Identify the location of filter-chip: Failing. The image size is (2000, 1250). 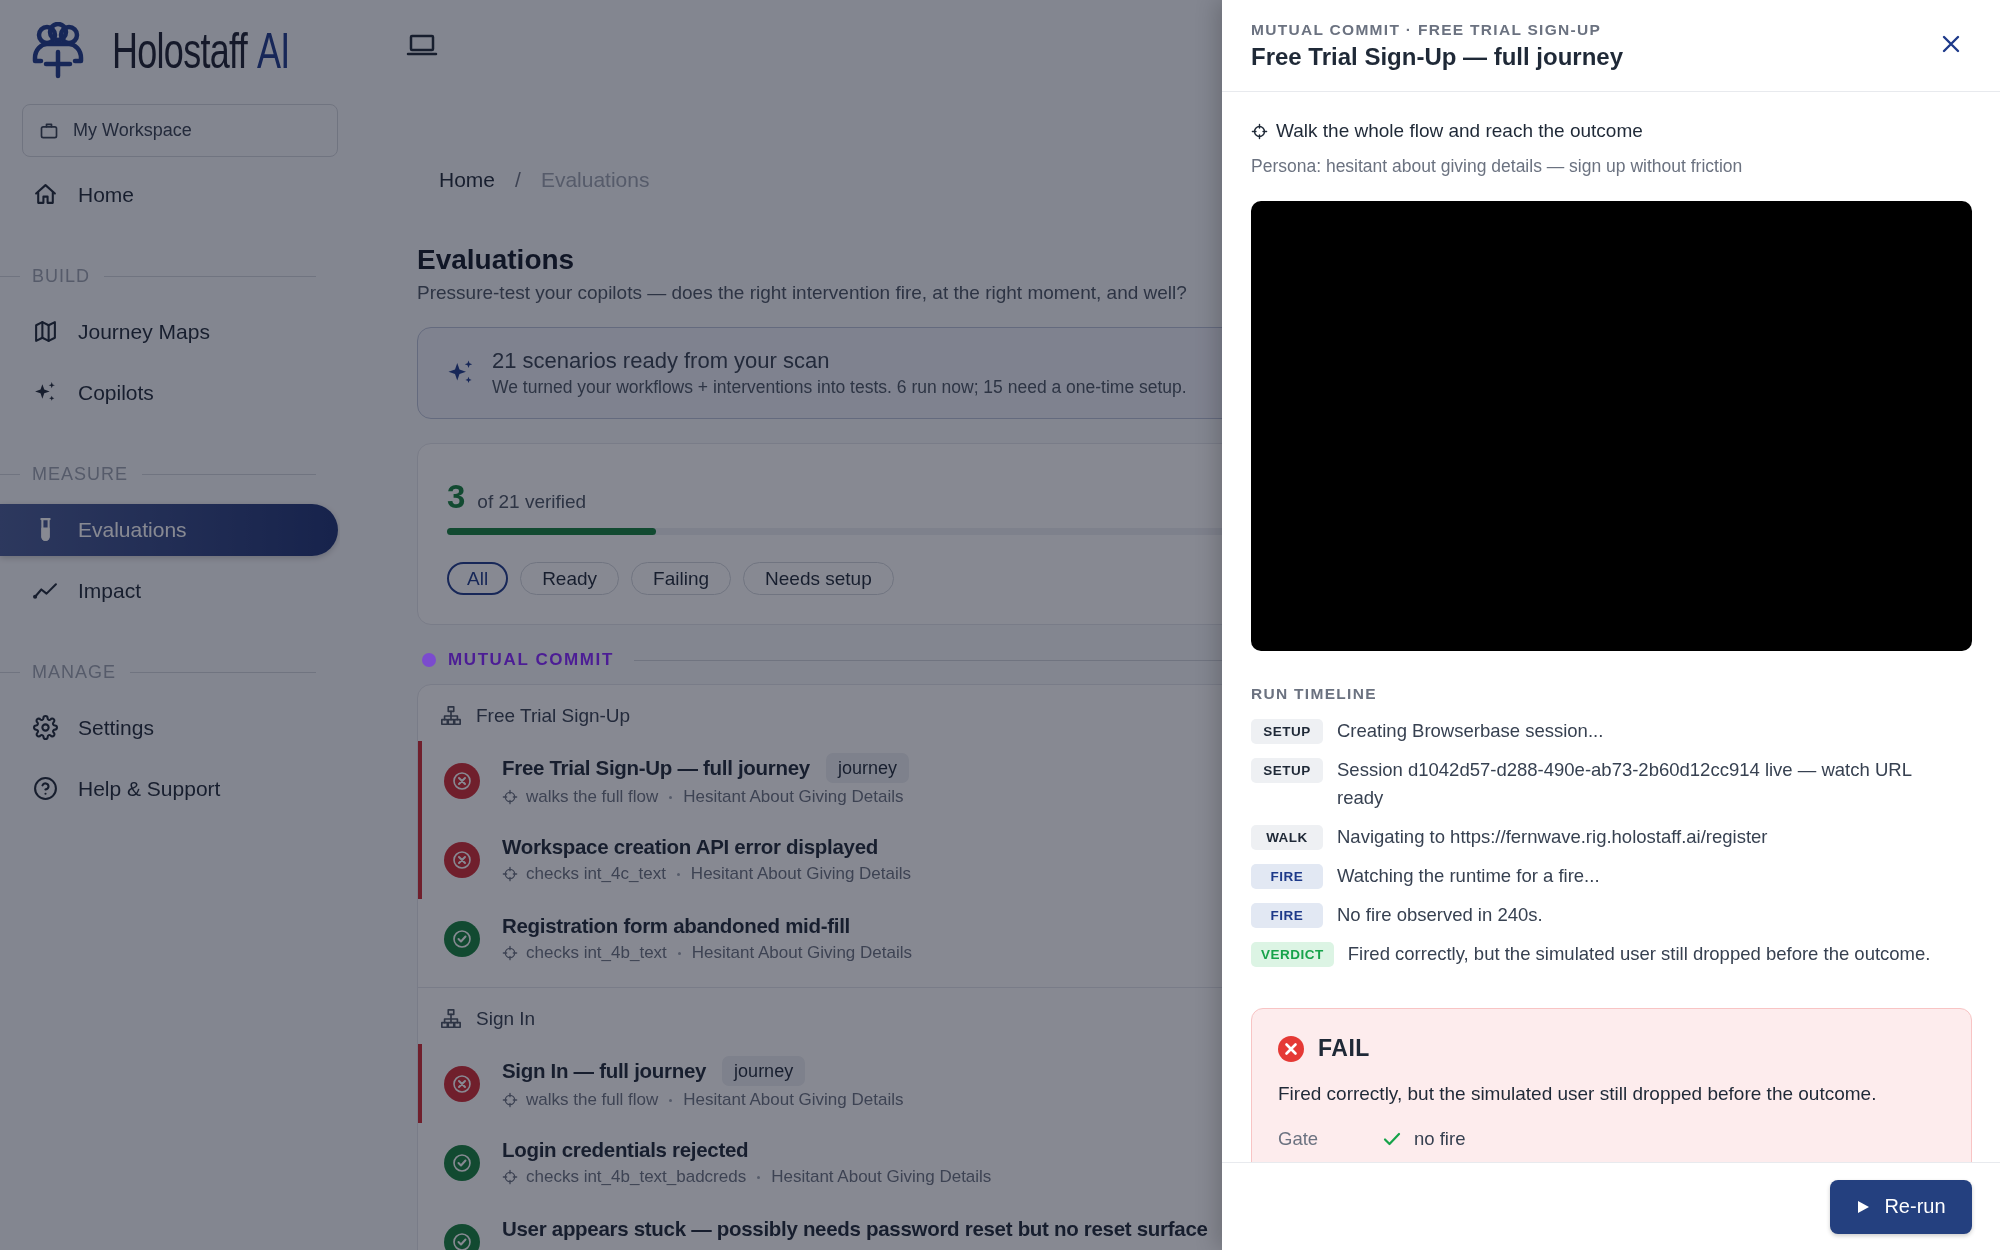
(681, 578).